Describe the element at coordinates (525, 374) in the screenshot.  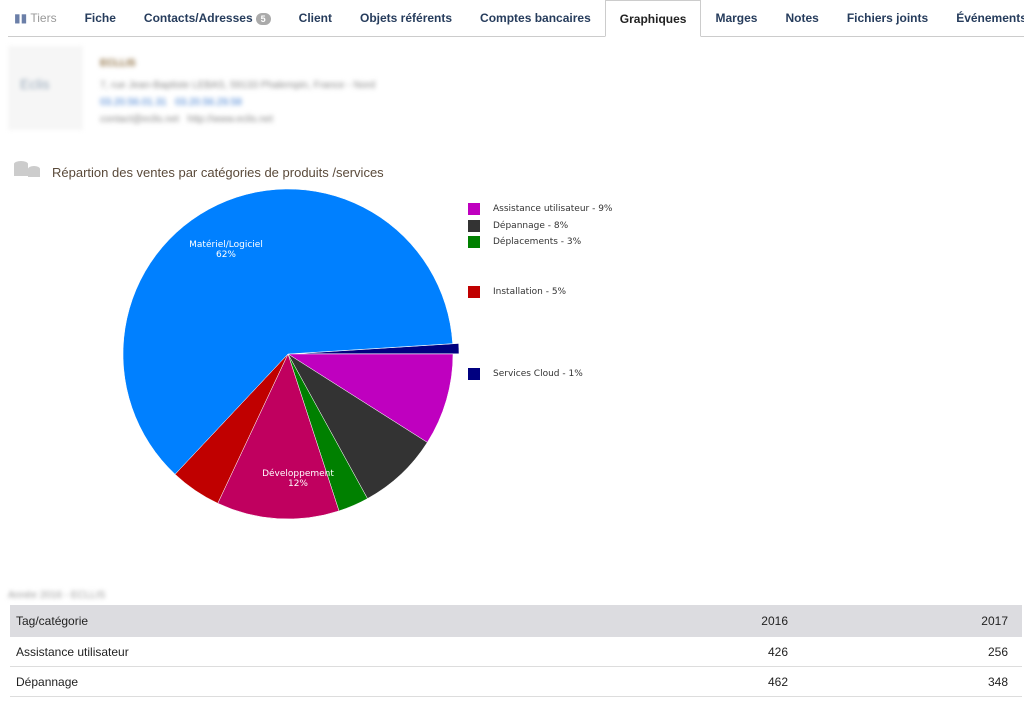
I see `legend-item: Services Cloud - 1%` at that location.